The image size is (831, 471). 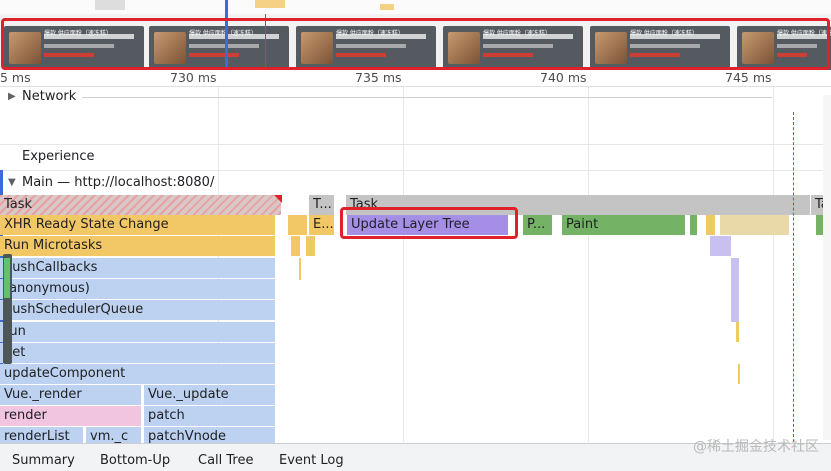 I want to click on flame-label: patchVnode, so click(x=187, y=436).